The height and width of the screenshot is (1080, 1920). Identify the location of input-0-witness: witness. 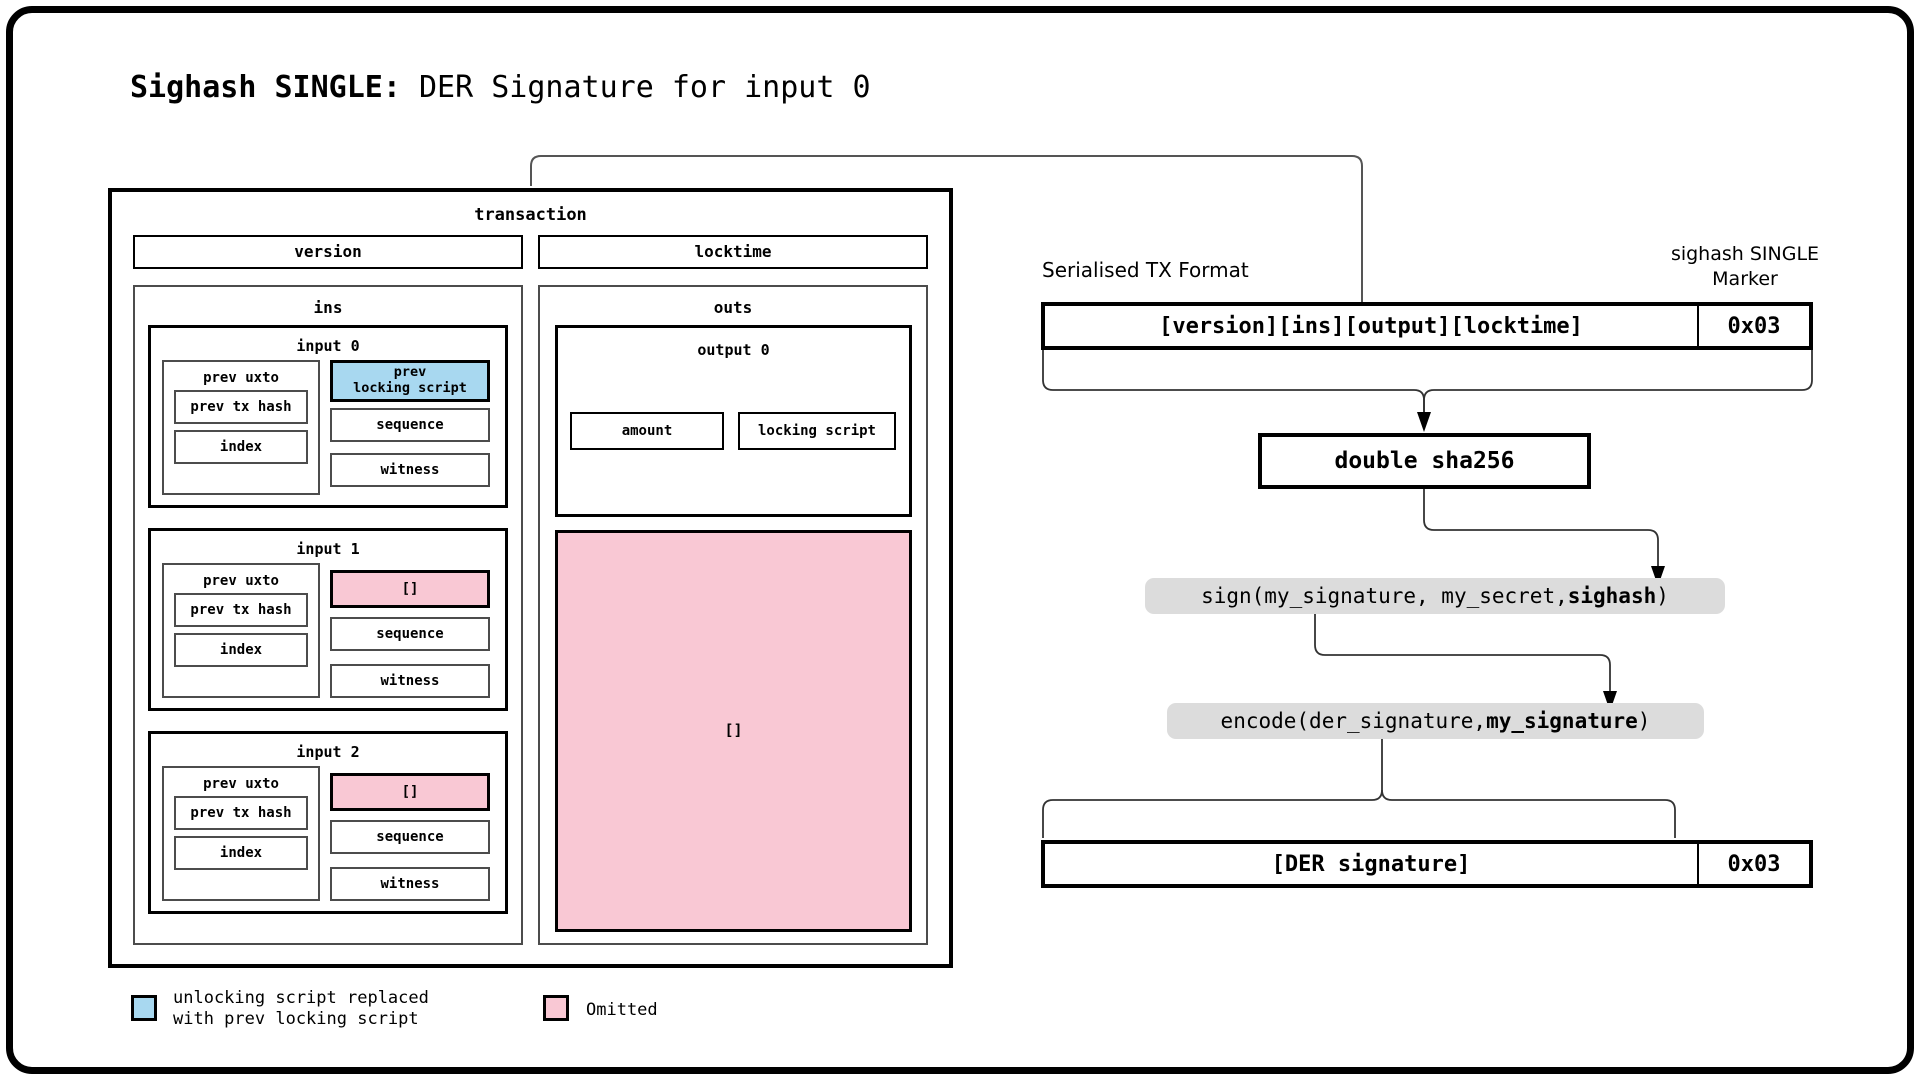
(410, 470).